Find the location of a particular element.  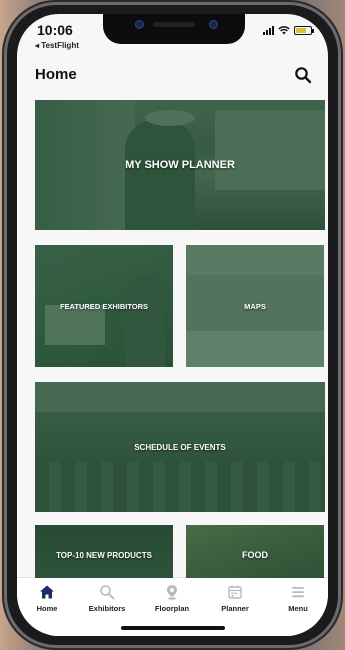

food-tile: FOOD is located at coordinates (255, 551).